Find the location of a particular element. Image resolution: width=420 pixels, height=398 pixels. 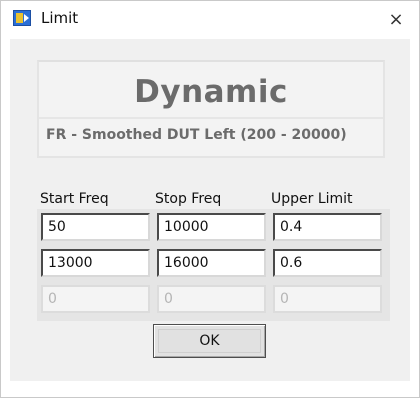

column-header-start-freq: Start Freq is located at coordinates (74, 199).